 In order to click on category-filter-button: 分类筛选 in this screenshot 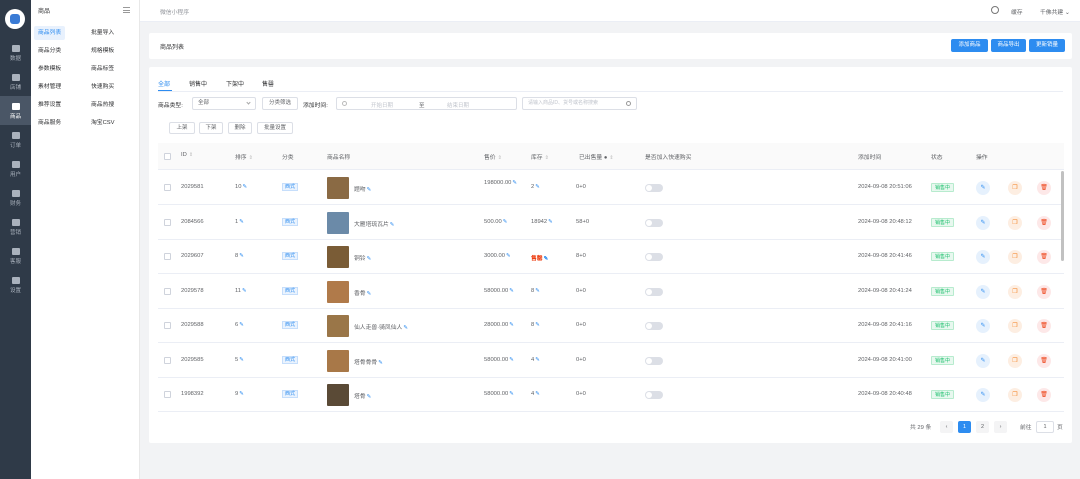, I will do `click(280, 103)`.